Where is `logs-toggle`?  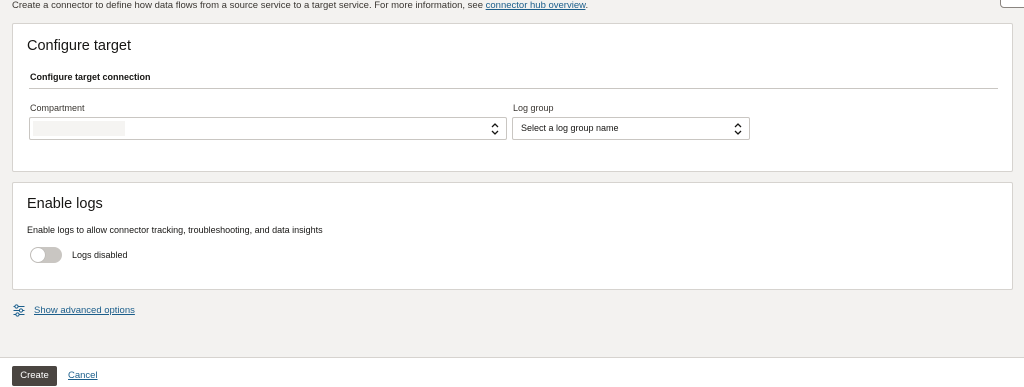 logs-toggle is located at coordinates (46, 255).